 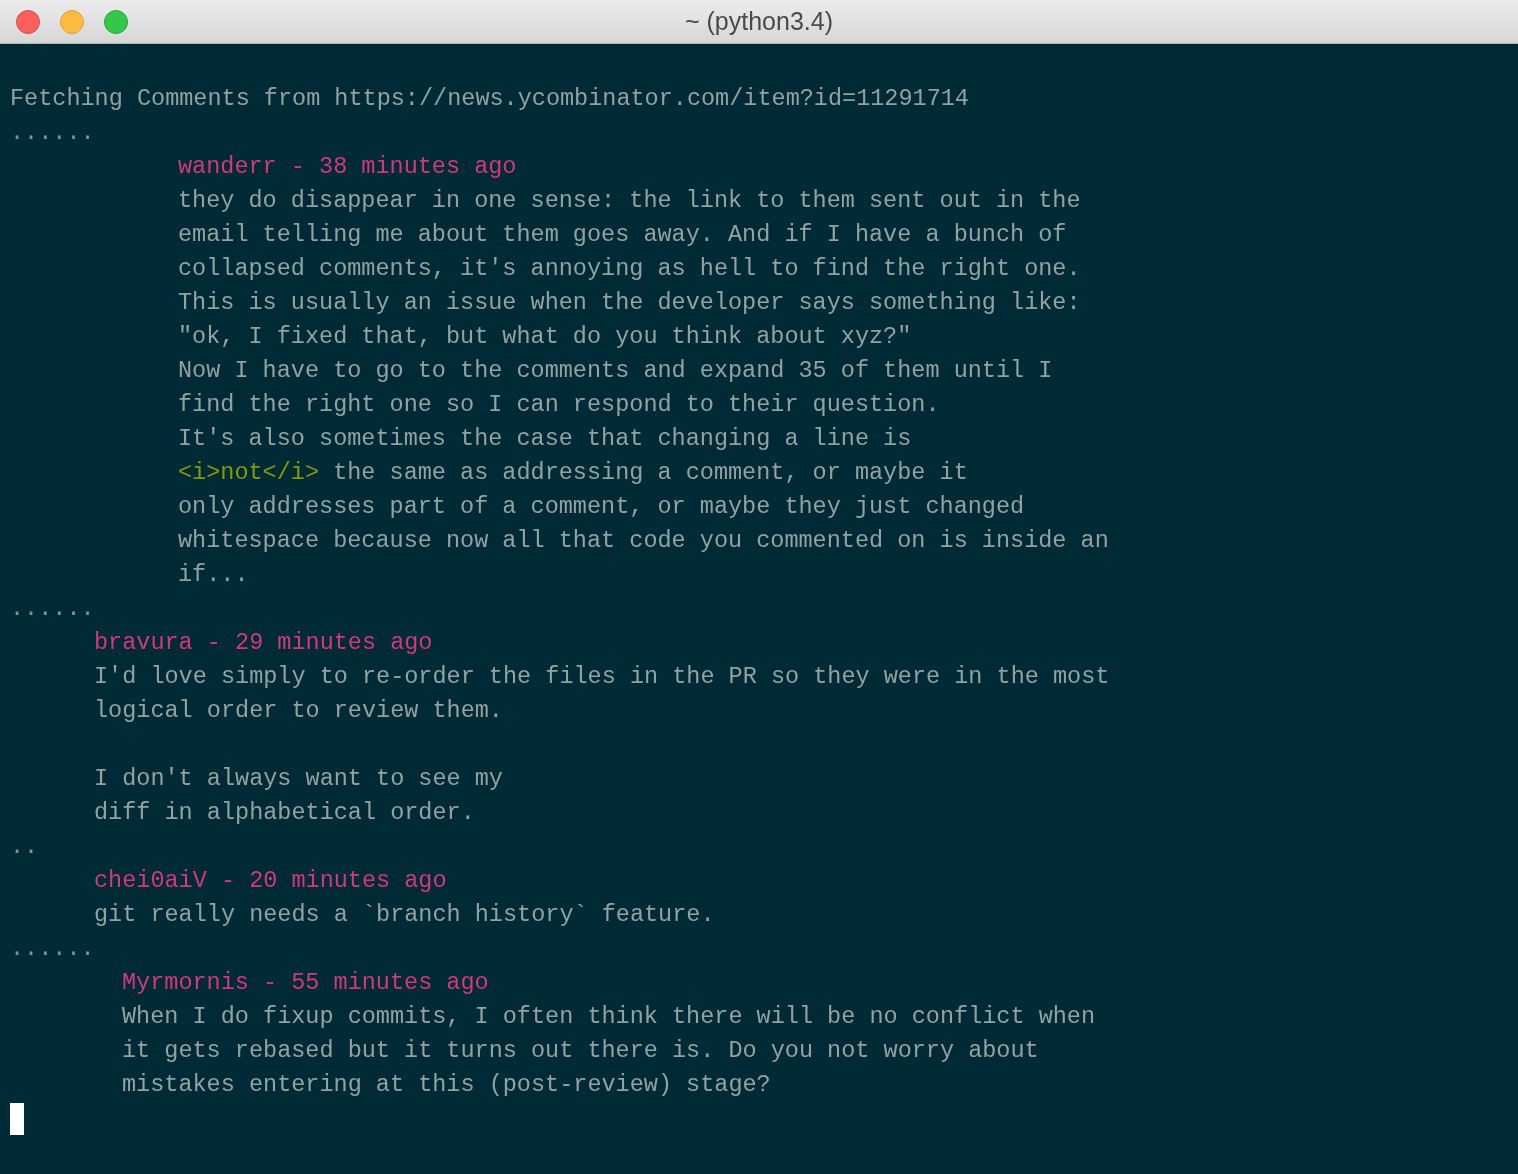 I want to click on comment-text-line: When I do fixup commits, I often think there will be no conflict when, so click(x=609, y=1017).